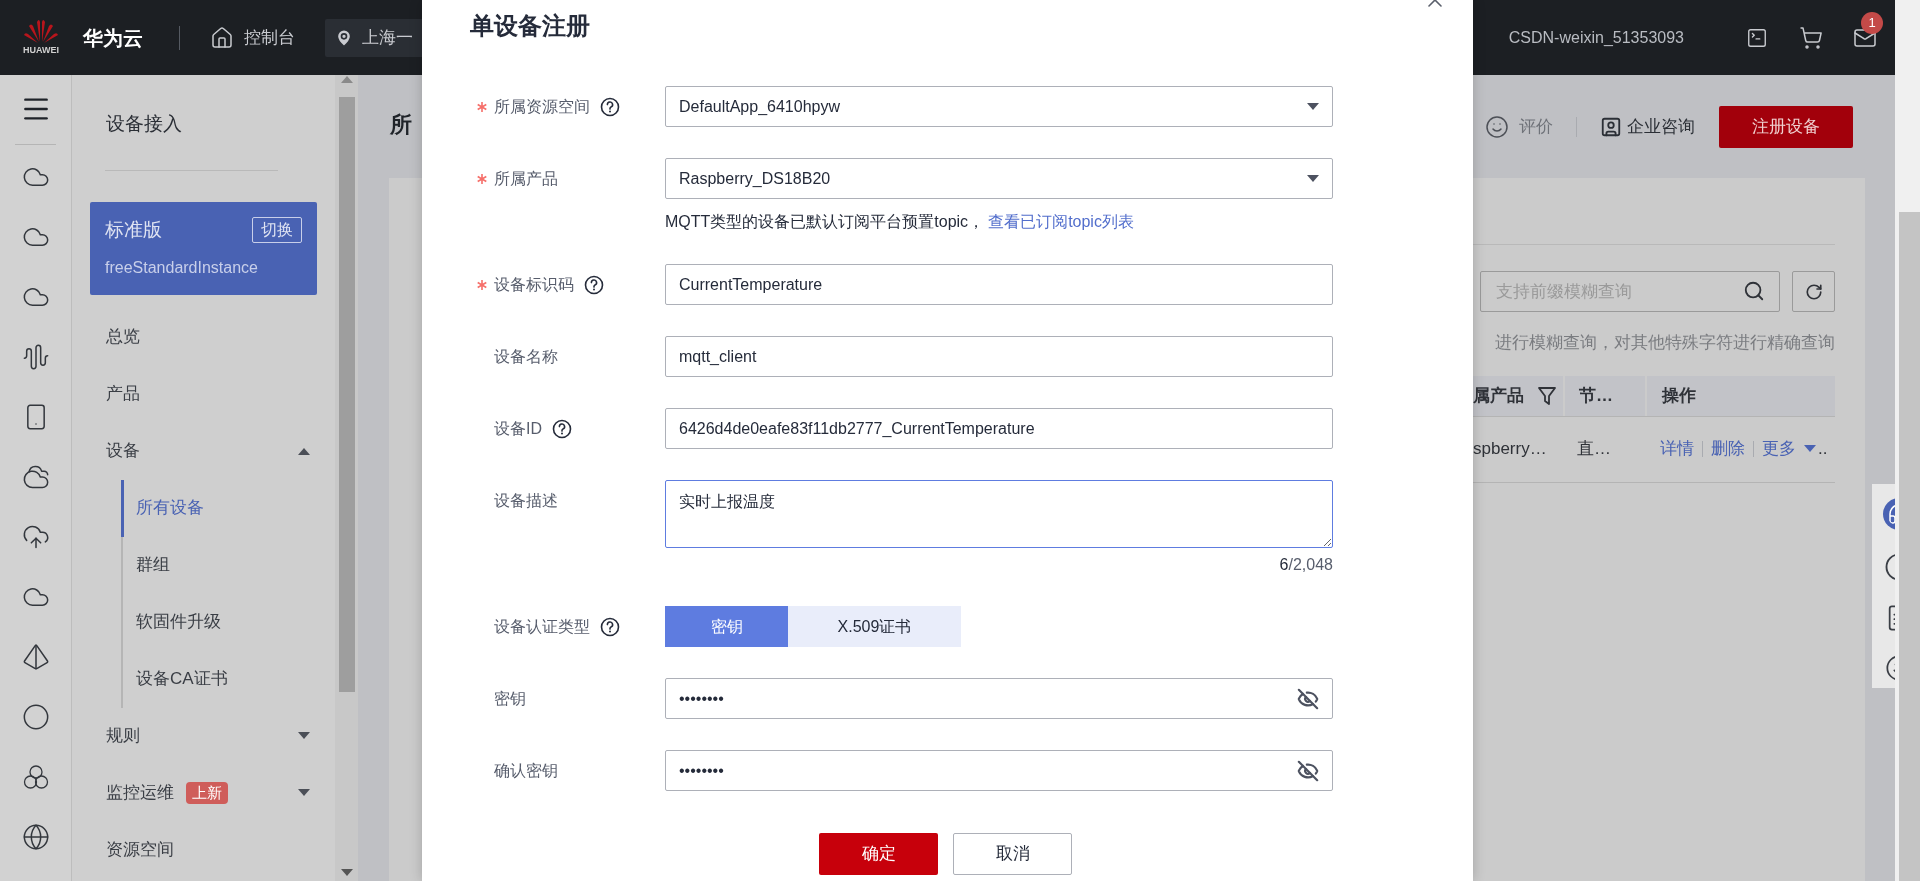 The width and height of the screenshot is (1920, 881). What do you see at coordinates (41, 50) in the screenshot?
I see `logo-text: HUAWEI` at bounding box center [41, 50].